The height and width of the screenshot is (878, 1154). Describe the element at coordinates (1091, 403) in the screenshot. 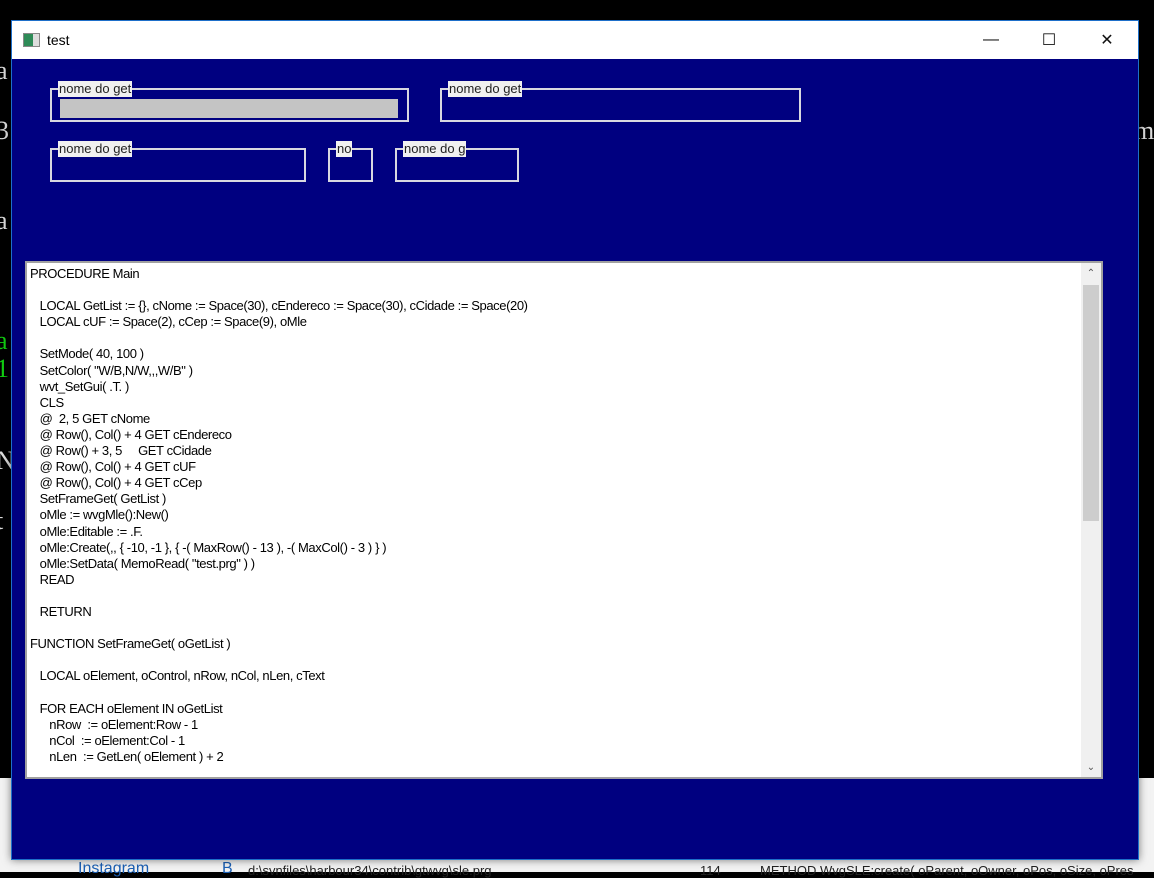

I see `scrollbar-thumb` at that location.